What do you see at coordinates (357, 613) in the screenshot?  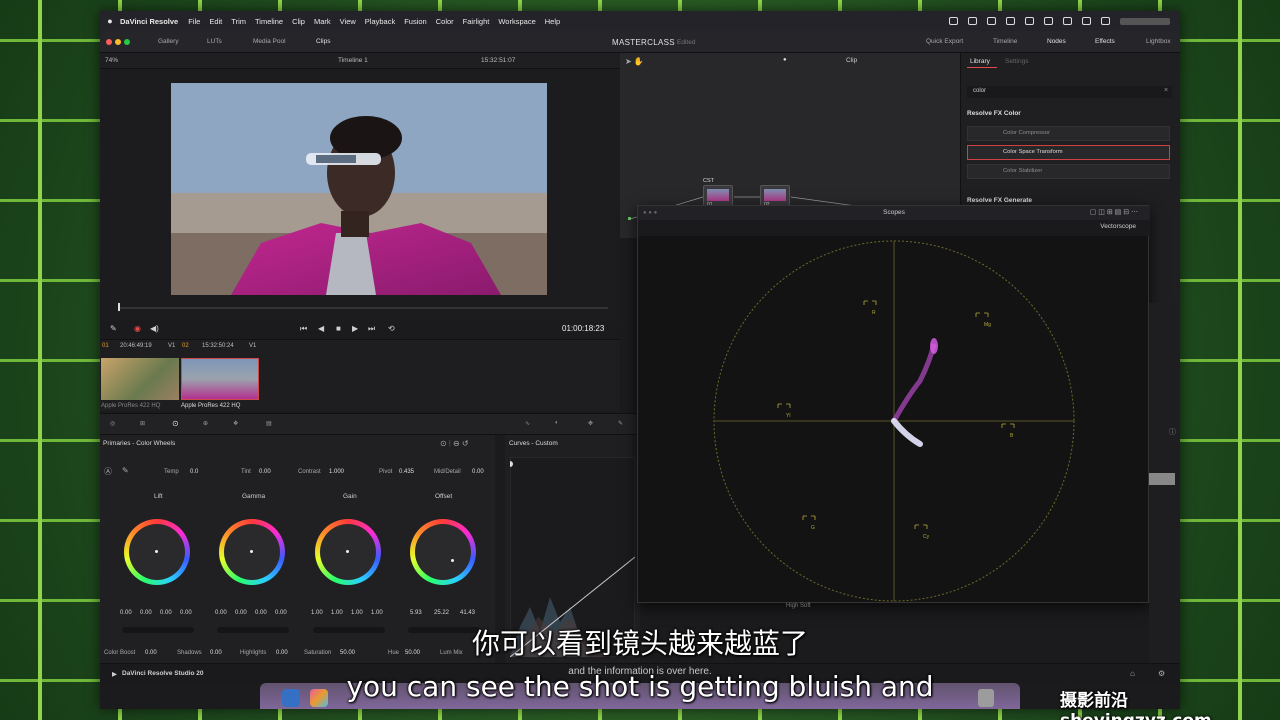 I see `gain-value-g: 1.00` at bounding box center [357, 613].